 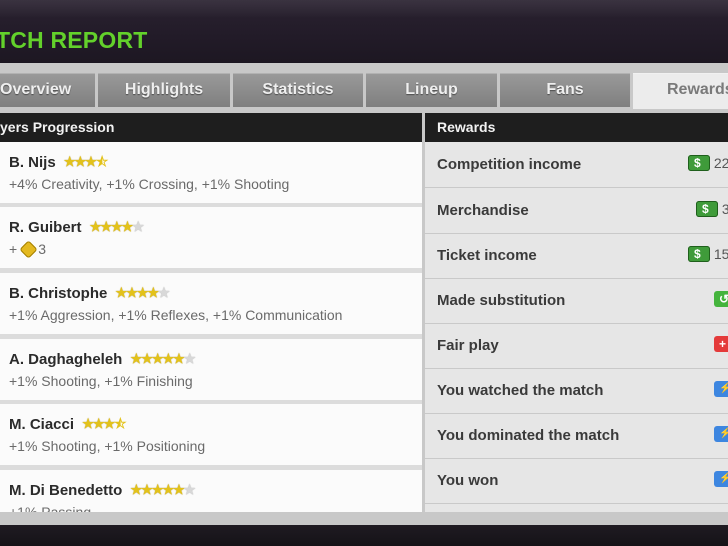 I want to click on players-progression-header: yers Progression, so click(x=211, y=127).